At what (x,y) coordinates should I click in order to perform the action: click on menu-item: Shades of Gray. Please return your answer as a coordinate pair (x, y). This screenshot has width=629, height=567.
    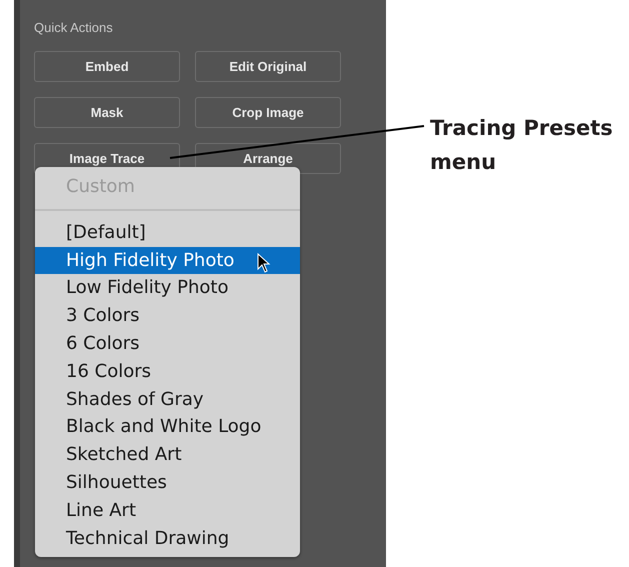
    Looking at the image, I should click on (167, 400).